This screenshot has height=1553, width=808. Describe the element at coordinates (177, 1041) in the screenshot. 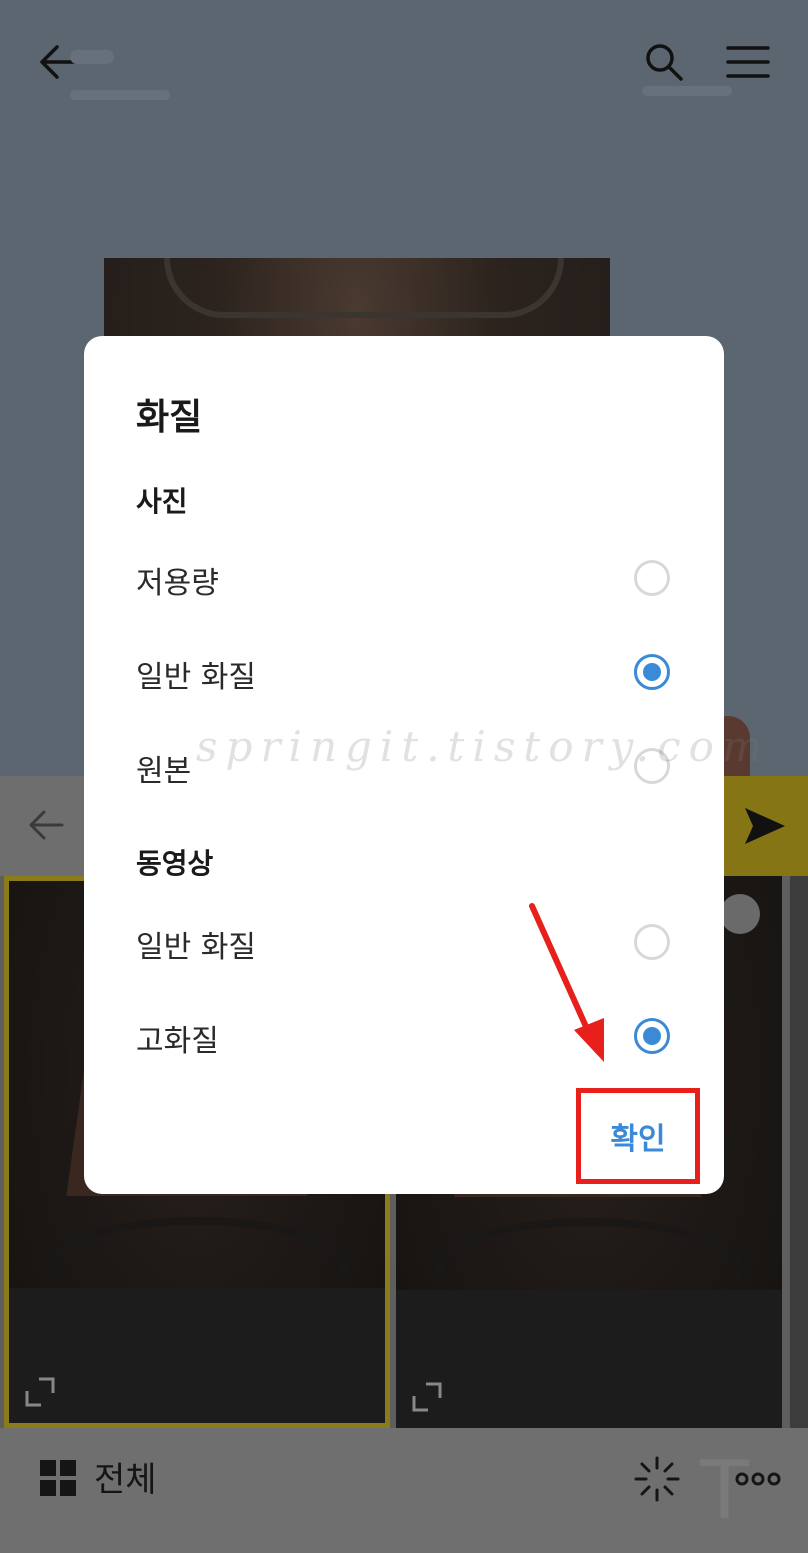

I see `option-label: 고화질` at that location.